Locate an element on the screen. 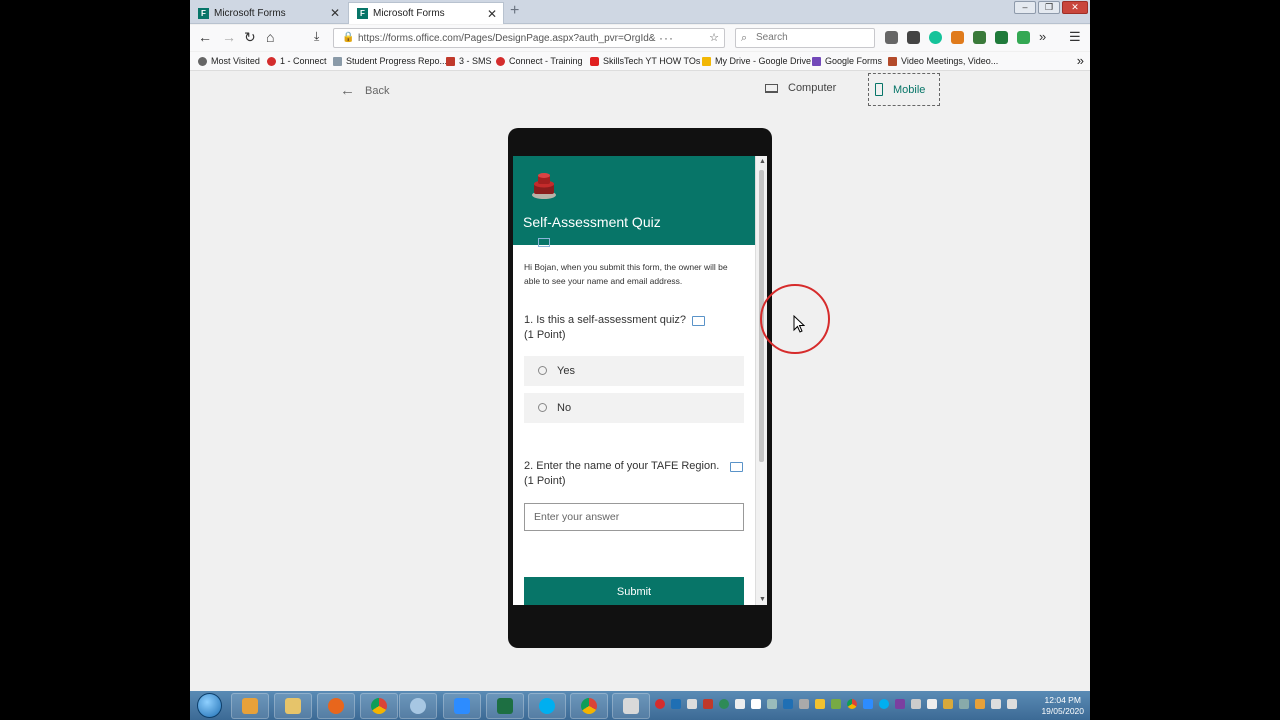 The height and width of the screenshot is (720, 1280). bookmark-icon is located at coordinates (337, 61).